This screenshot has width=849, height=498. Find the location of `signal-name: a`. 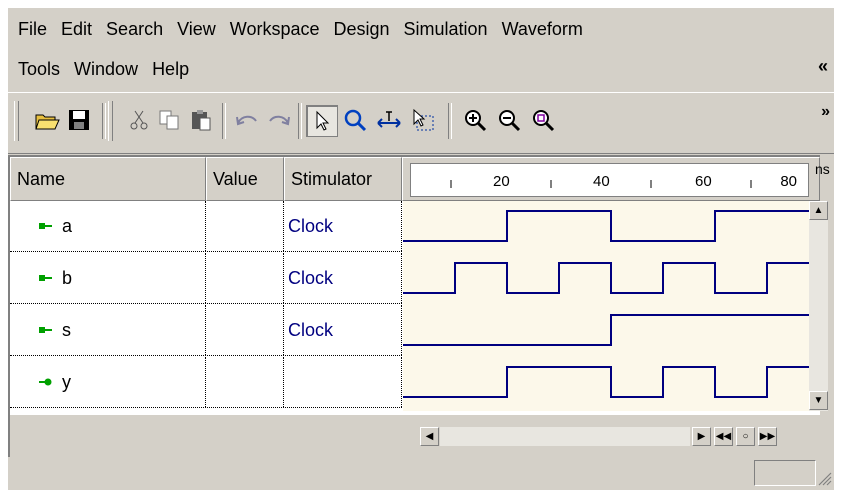

signal-name: a is located at coordinates (67, 225).